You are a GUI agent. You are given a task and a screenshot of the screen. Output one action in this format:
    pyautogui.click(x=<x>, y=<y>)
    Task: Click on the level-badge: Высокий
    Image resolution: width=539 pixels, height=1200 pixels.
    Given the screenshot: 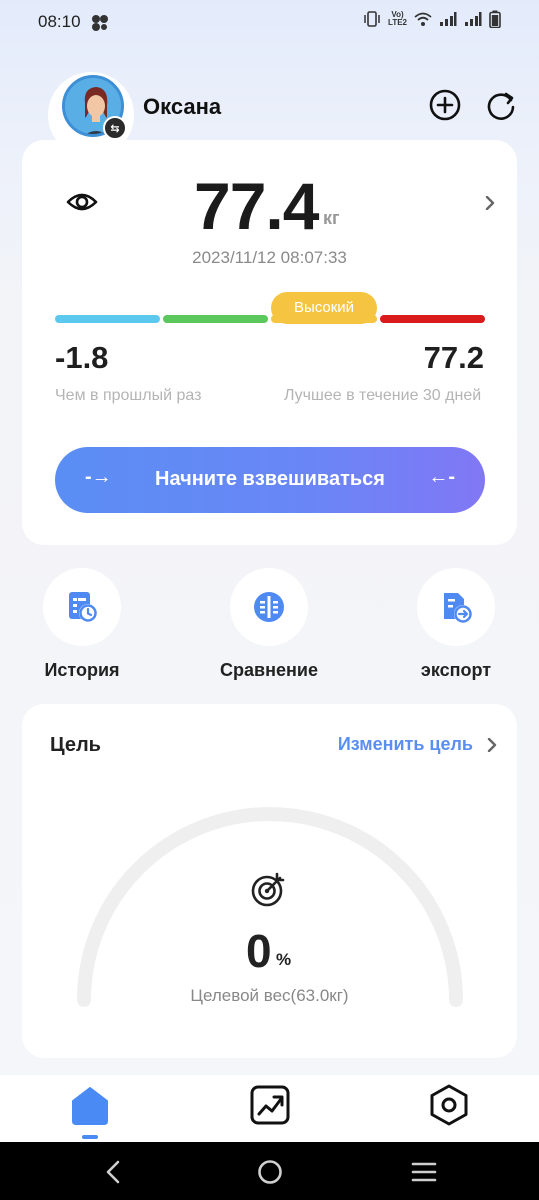 What is the action you would take?
    pyautogui.click(x=324, y=308)
    